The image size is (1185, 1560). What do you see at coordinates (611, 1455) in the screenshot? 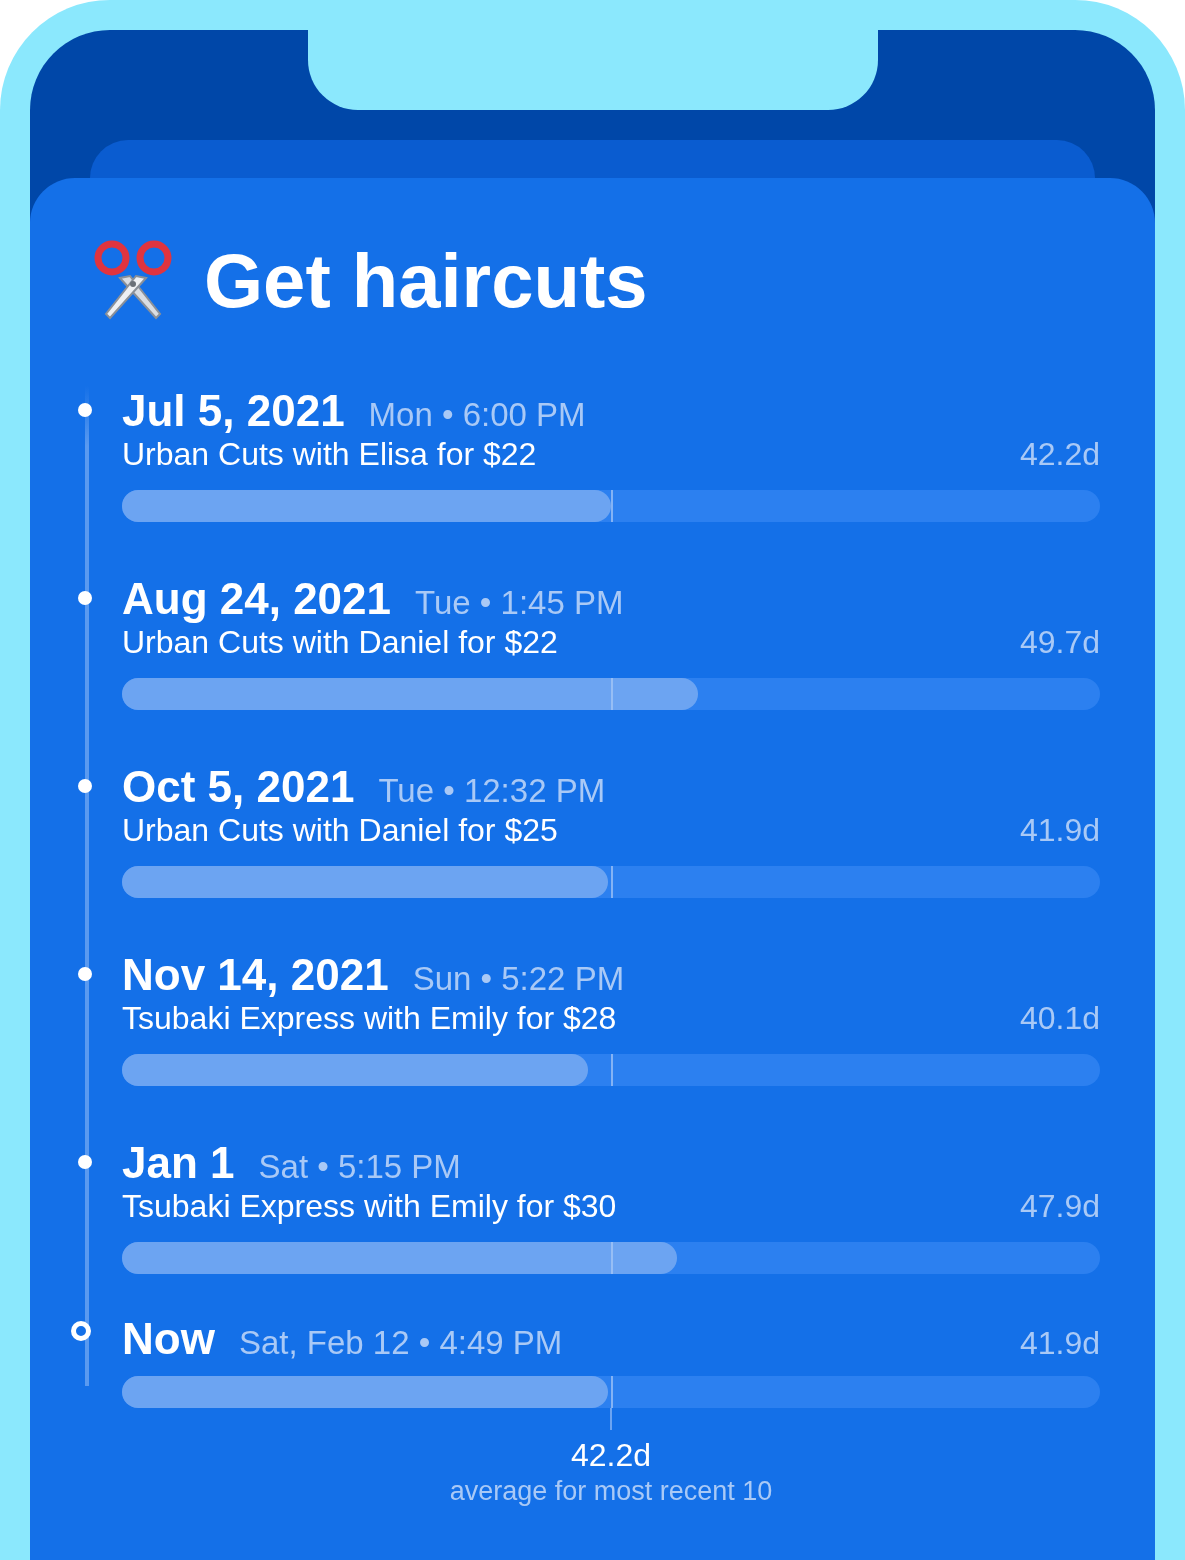
I see `average-value: 42.2d` at bounding box center [611, 1455].